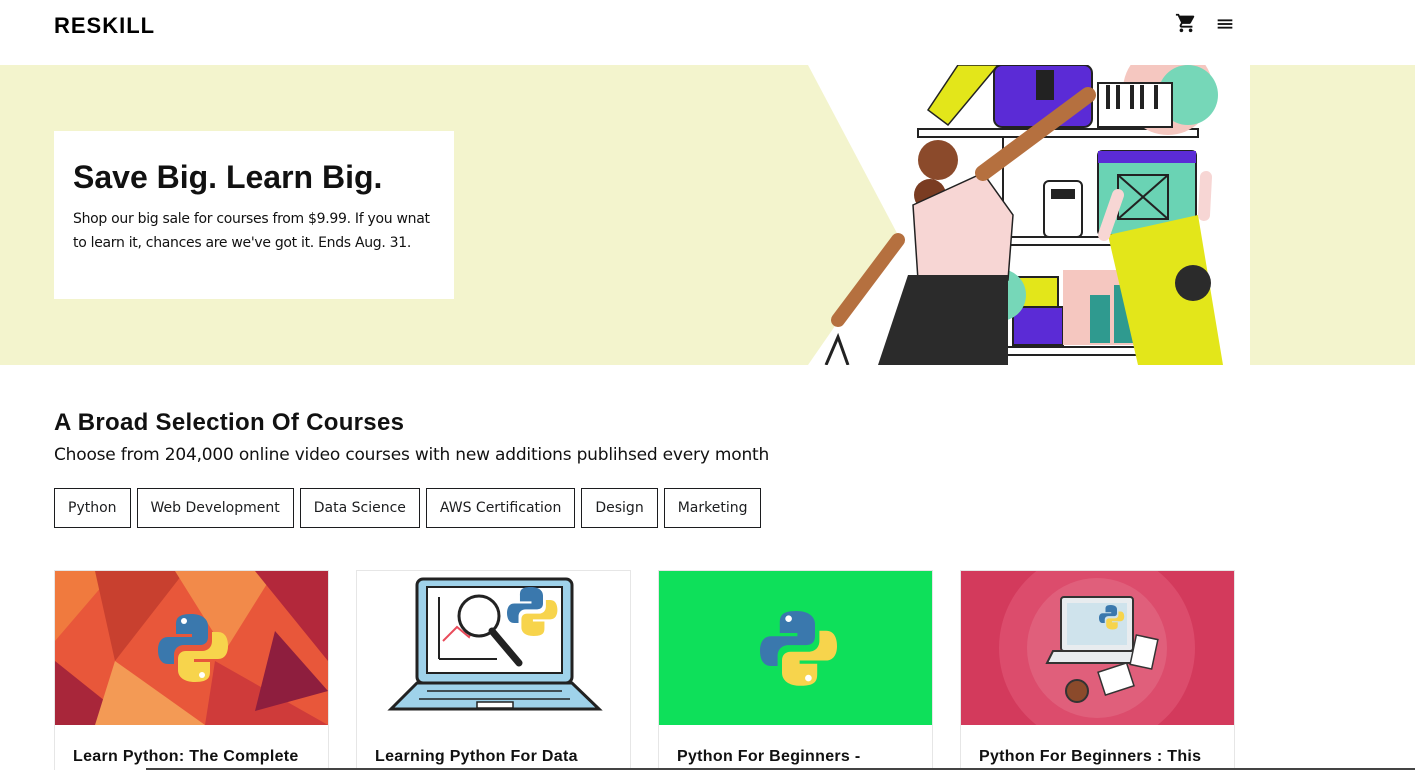  Describe the element at coordinates (500, 508) in the screenshot. I see `category-chip-aws-certification: AWS Certification` at that location.